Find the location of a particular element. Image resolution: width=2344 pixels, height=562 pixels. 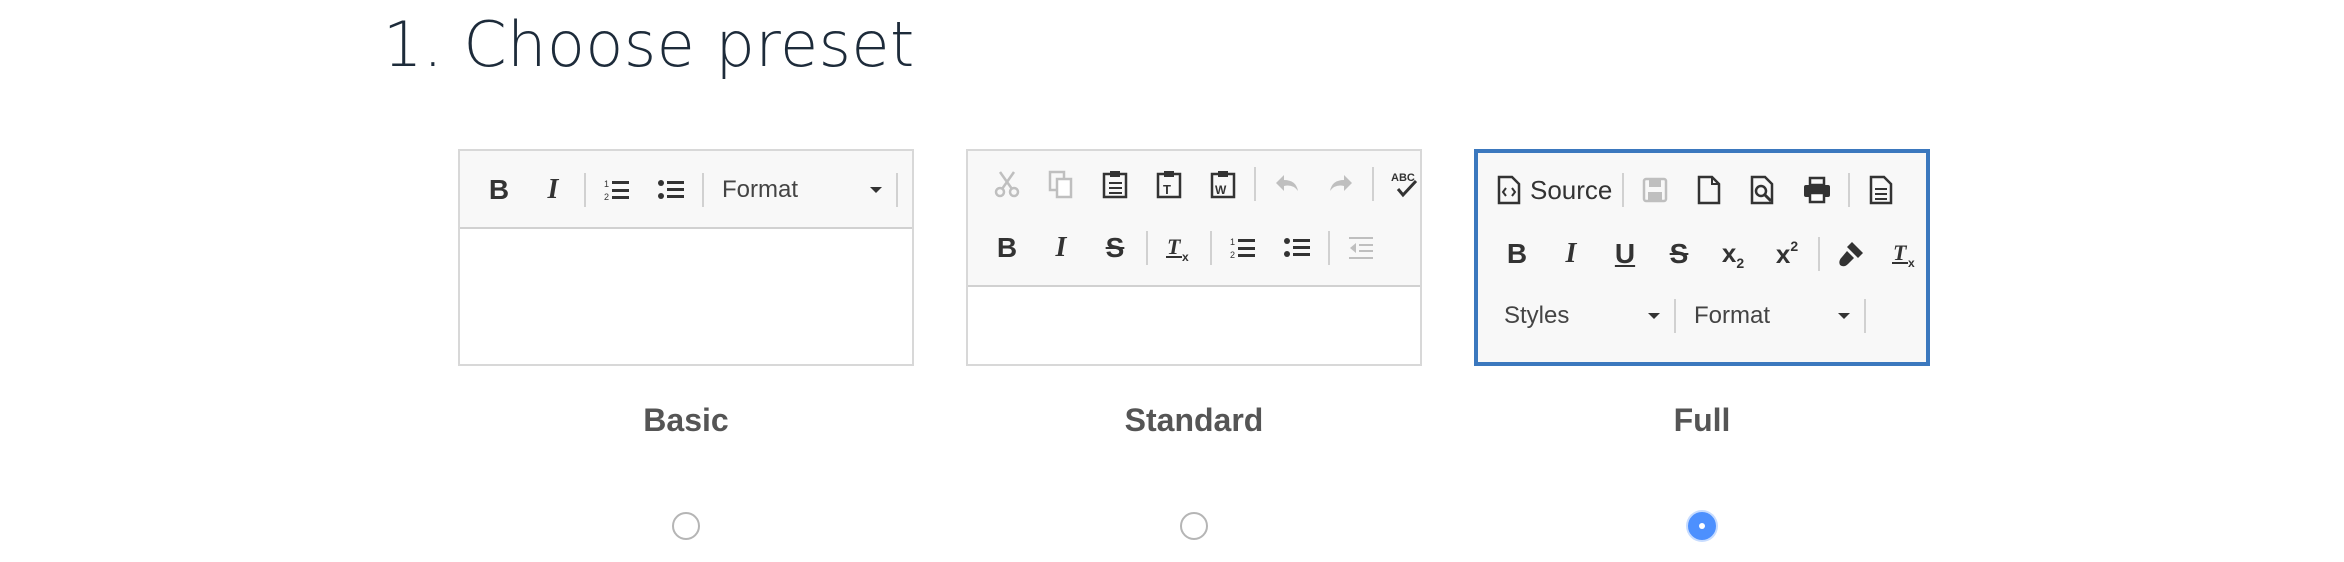

preset-standard-preview: T W ABC B I S Tx 1 2 is located at coordinates (1194, 257).